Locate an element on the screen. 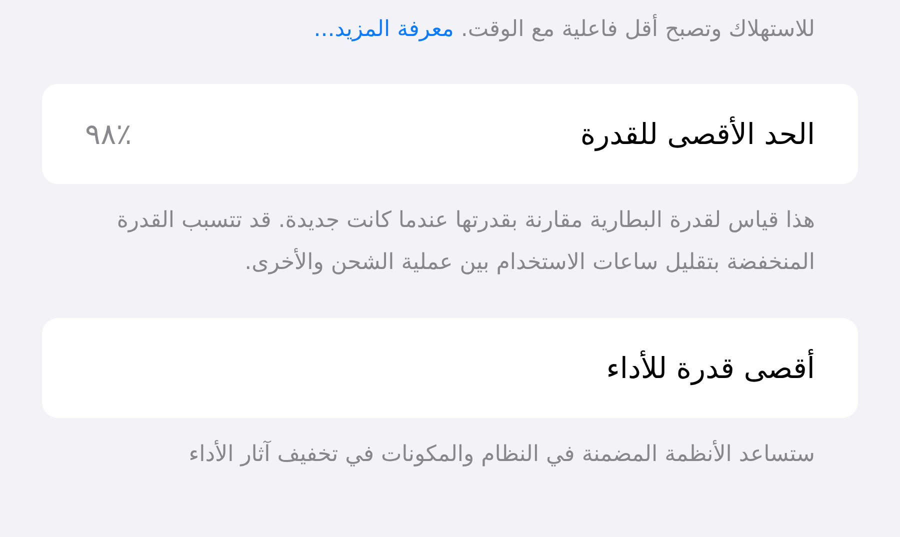 This screenshot has width=900, height=537. footnote-text: هذا قياس لقدرة البطارية مقارنة بقدرتها عندما كانت جديدة. قد تتسبب القدرة المنخفضة بتقليل ساعات الاستخدام بين عملية الشحن والأخرى. is located at coordinates (465, 242).